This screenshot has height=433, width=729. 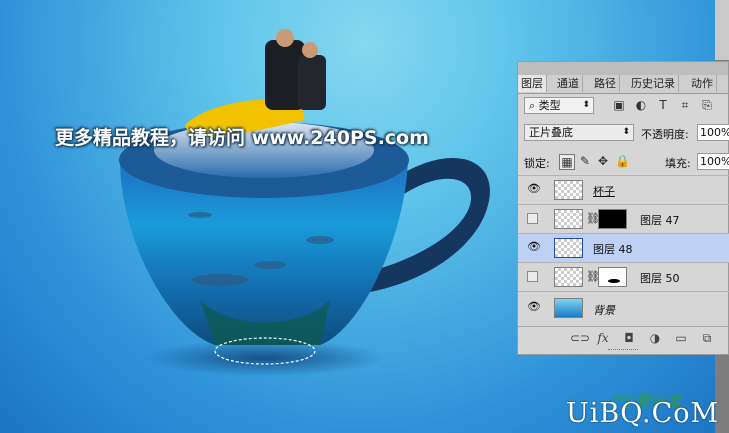 I want to click on layer-row-47: ⛓ 图层 47, so click(x=623, y=218).